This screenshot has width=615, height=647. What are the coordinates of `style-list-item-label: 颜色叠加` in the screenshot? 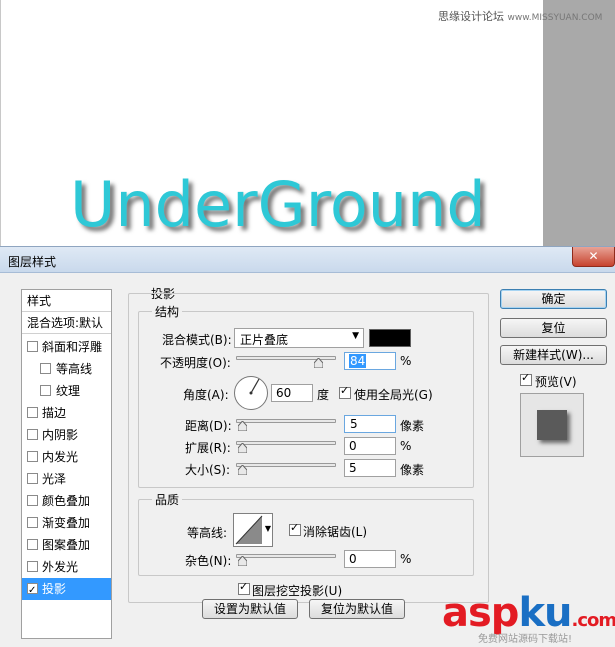 It's located at (66, 501).